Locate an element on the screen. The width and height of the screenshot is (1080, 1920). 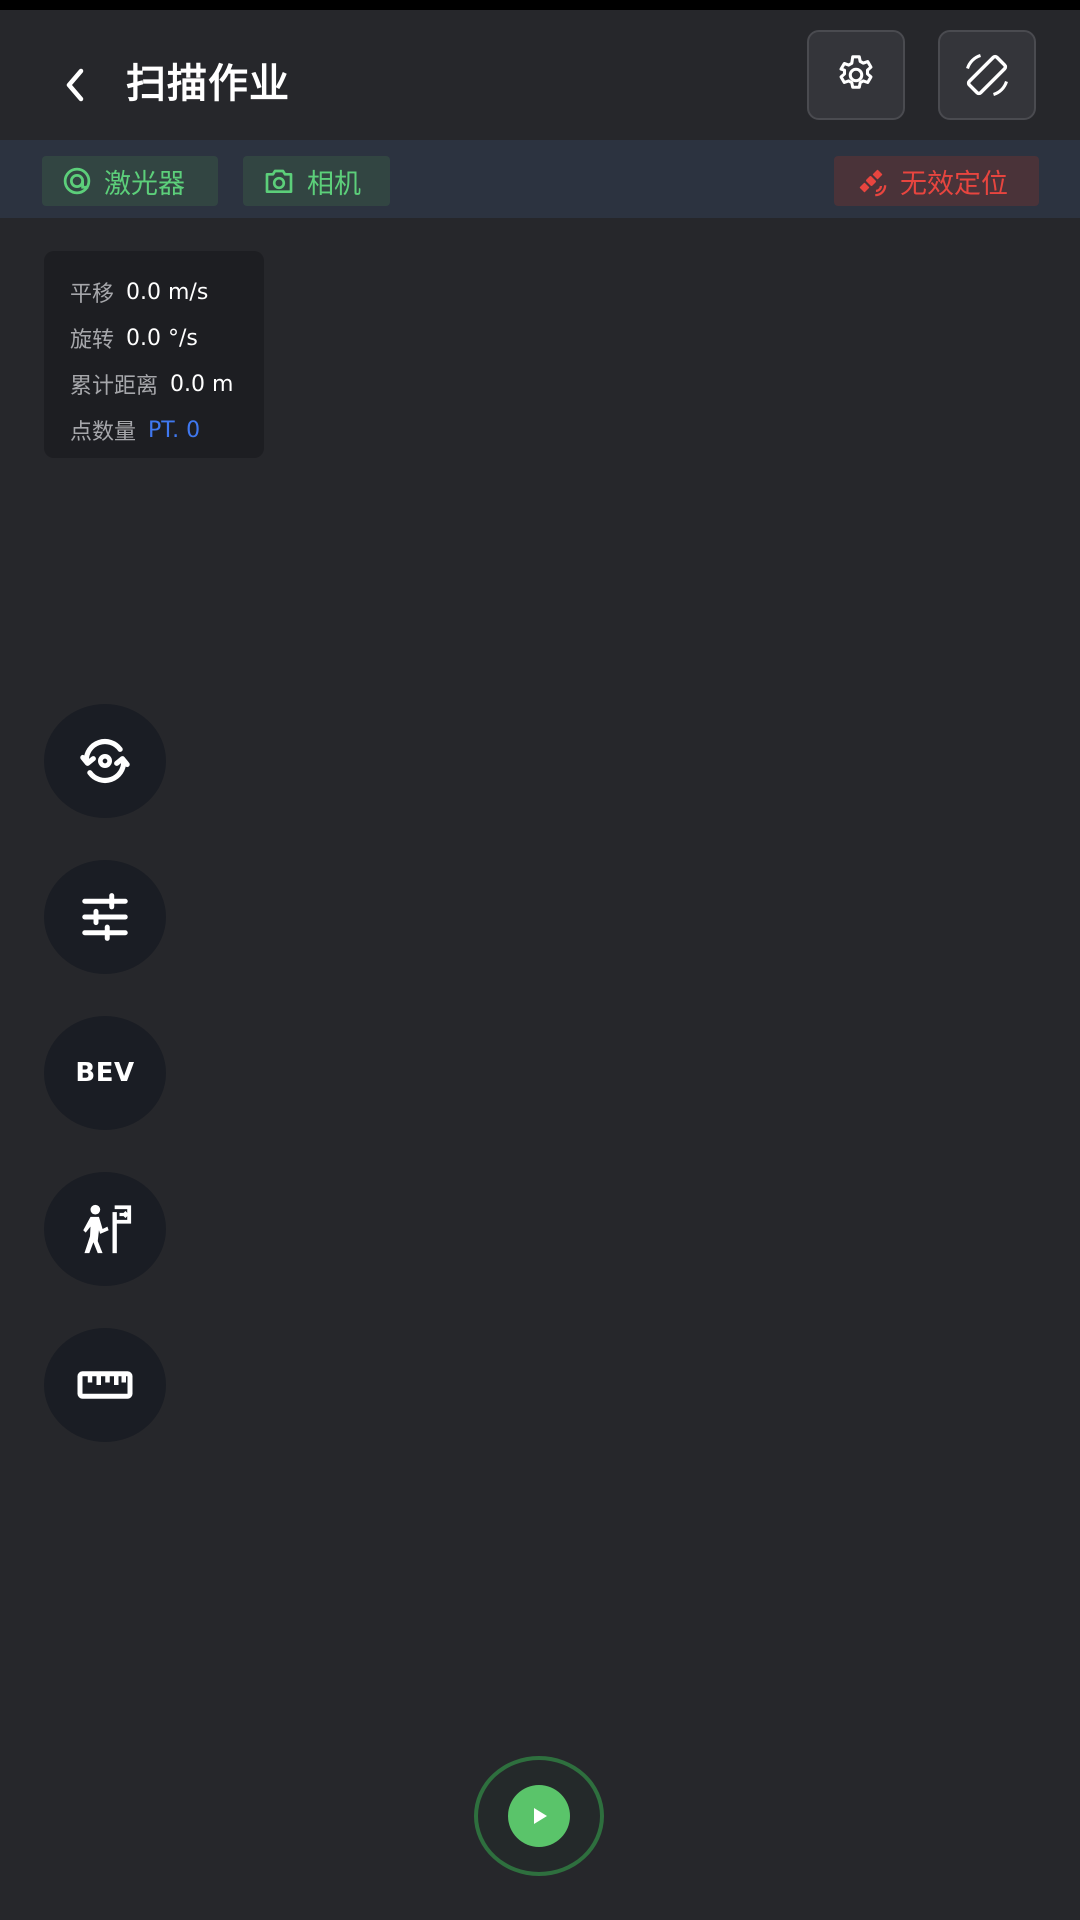
translation-value: 0.0 m/s is located at coordinates (167, 292).